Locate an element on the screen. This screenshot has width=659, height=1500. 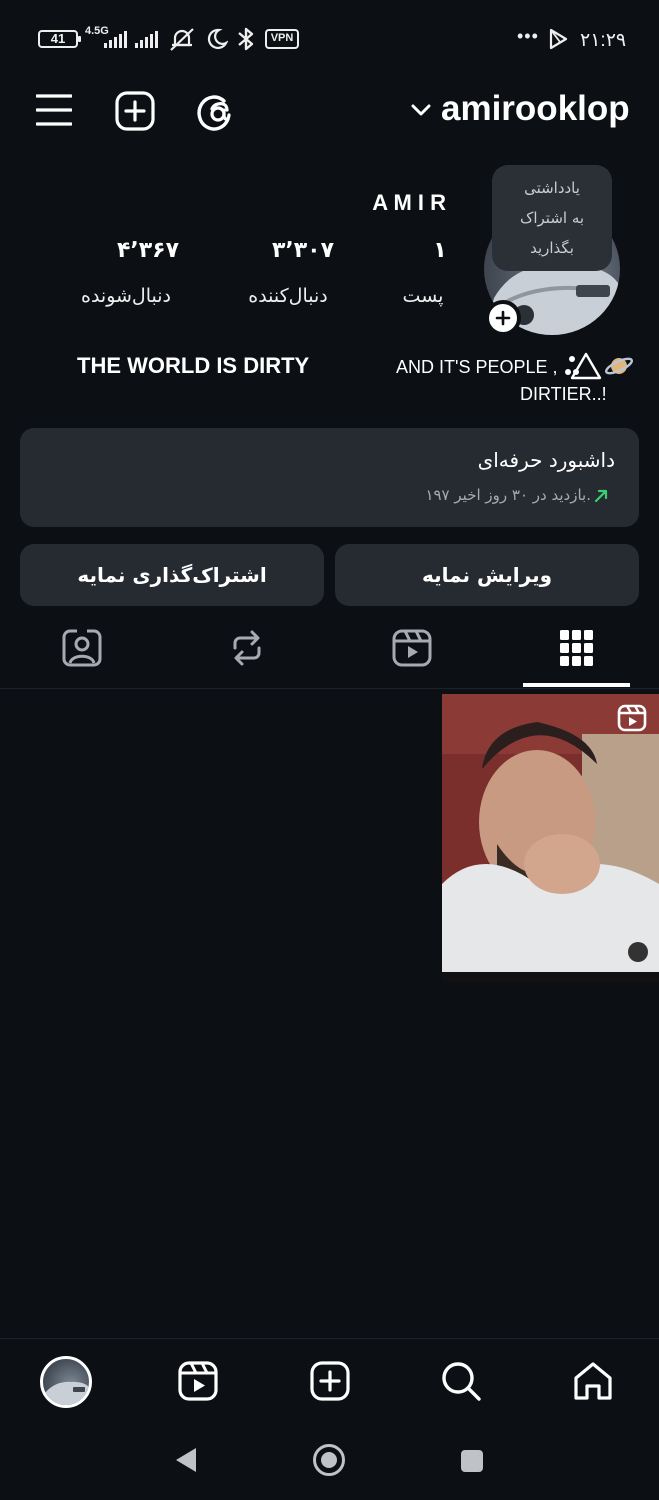
reel-photo is located at coordinates (550, 838).